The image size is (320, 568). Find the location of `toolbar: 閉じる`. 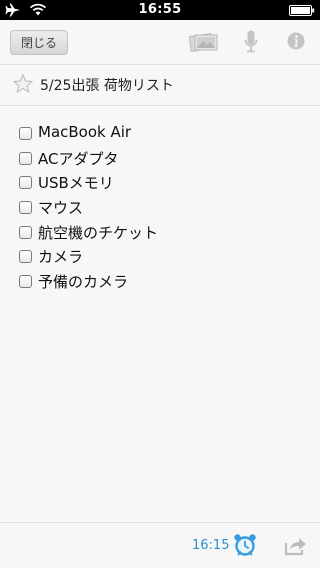

toolbar: 閉じる is located at coordinates (160, 42).